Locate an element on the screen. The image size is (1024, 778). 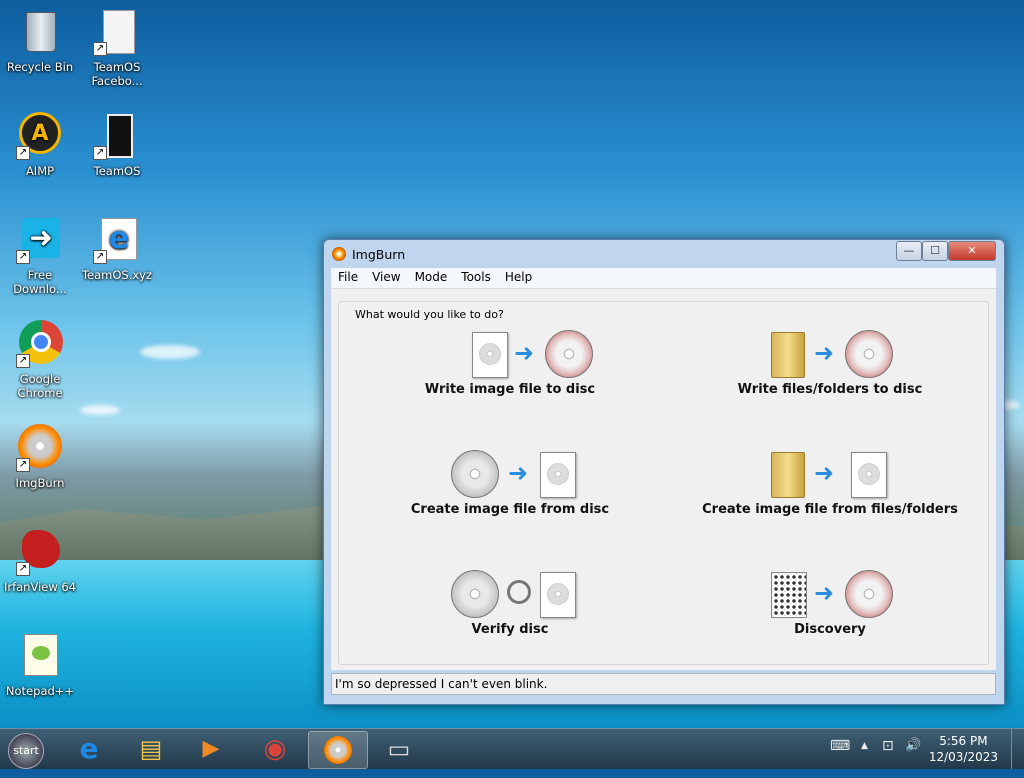
internet-explorer-icon: e ↗ is located at coordinates (117, 240).